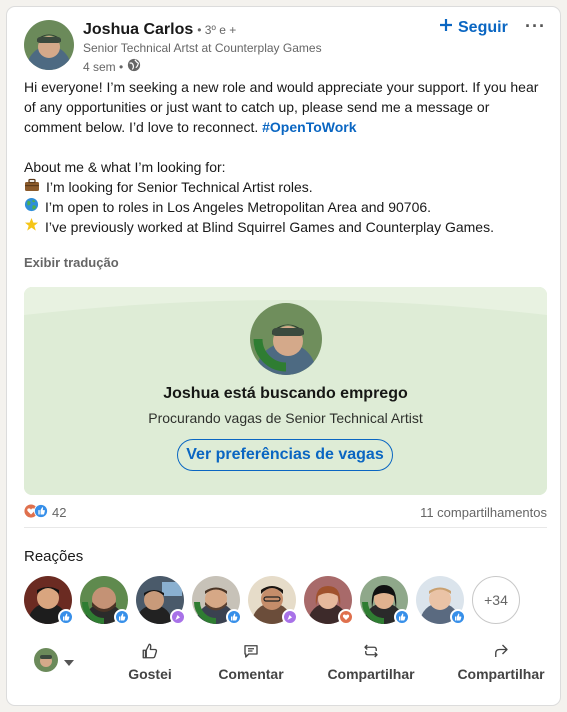 This screenshot has width=567, height=712. Describe the element at coordinates (285, 393) in the screenshot. I see `otw-title: Joshua está buscando emprego` at that location.